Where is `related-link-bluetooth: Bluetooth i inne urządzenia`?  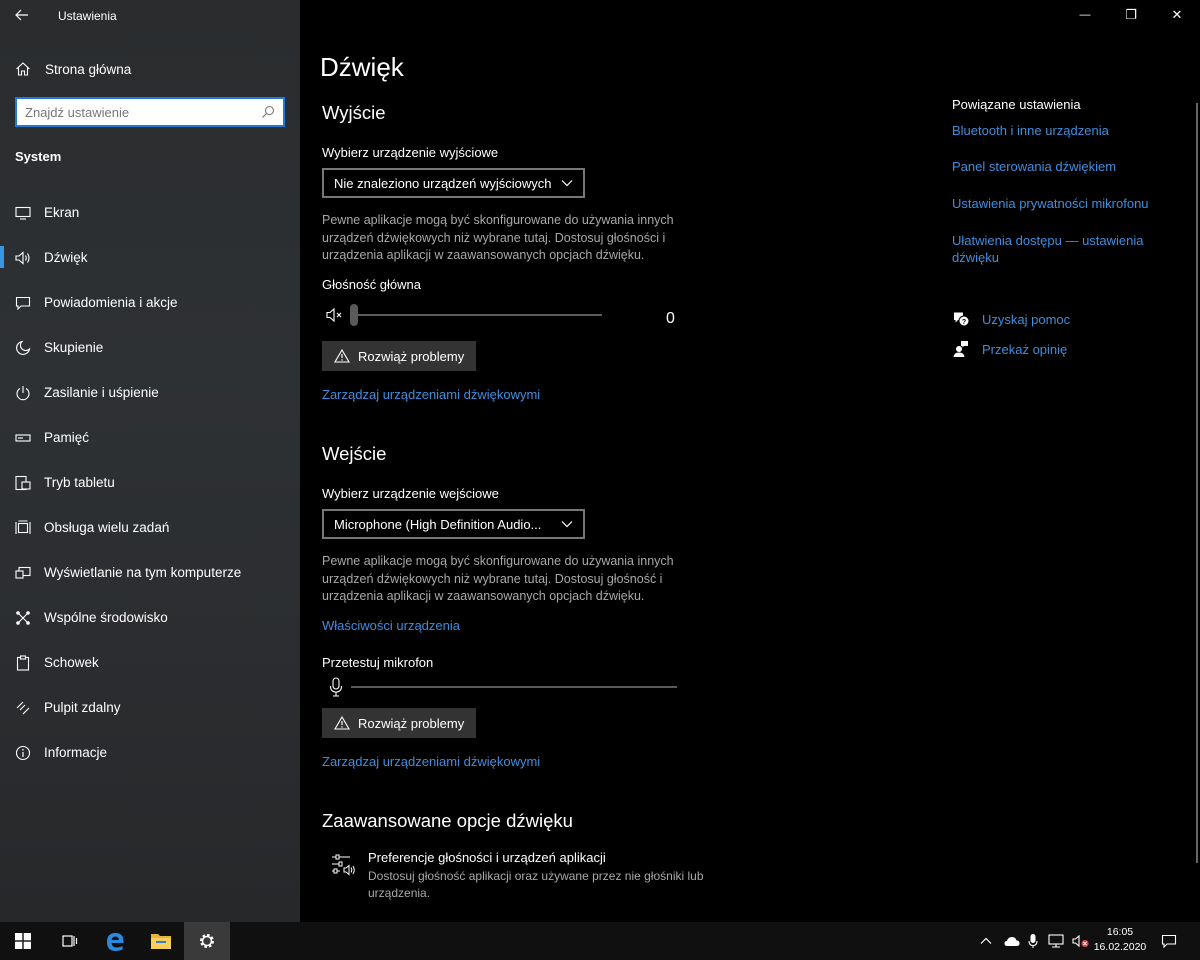 related-link-bluetooth: Bluetooth i inne urządzenia is located at coordinates (1057, 130).